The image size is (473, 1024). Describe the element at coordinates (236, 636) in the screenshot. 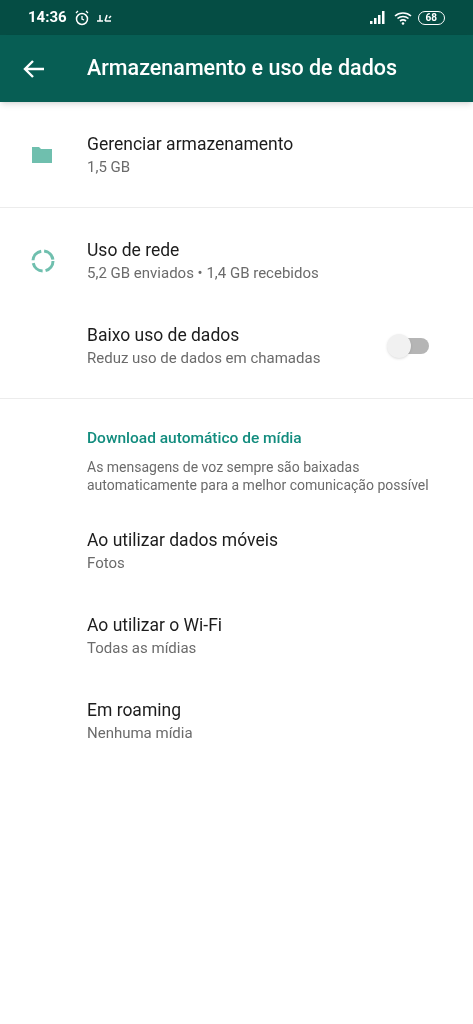

I see `settings-row: Ao utilizar o Wi-Fi Todas as mídias` at that location.